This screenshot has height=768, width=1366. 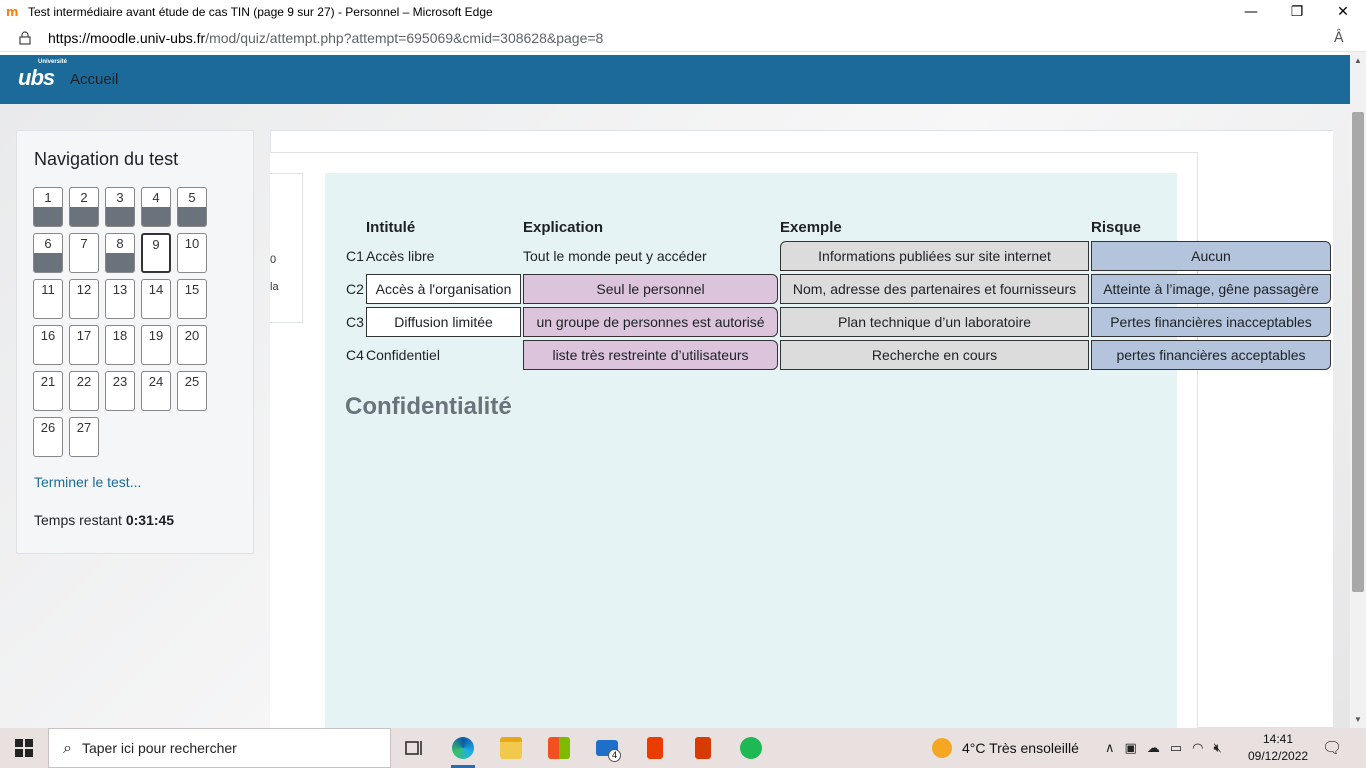 I want to click on question-nav-button: 20, so click(x=192, y=345).